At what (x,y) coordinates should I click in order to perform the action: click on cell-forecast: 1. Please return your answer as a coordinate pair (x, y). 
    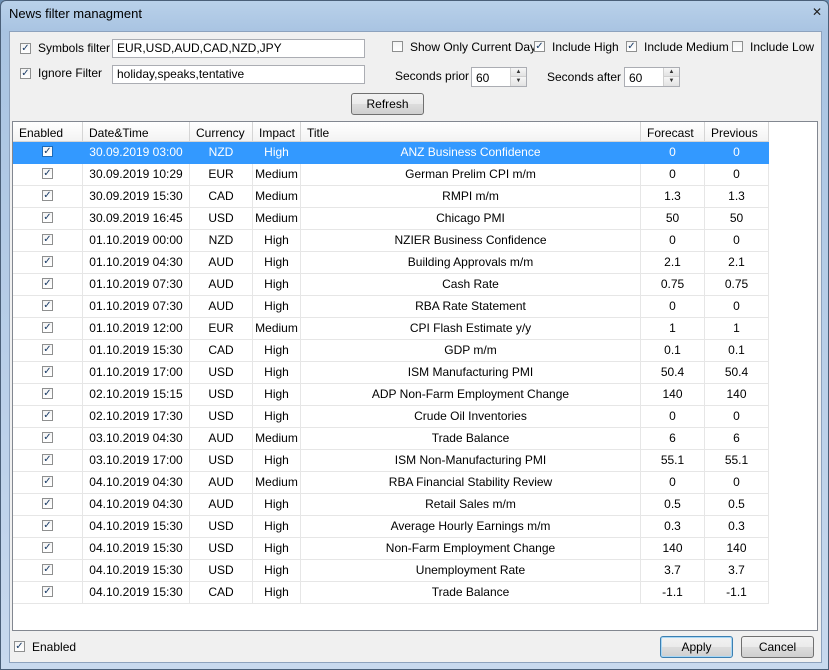
    Looking at the image, I should click on (673, 329).